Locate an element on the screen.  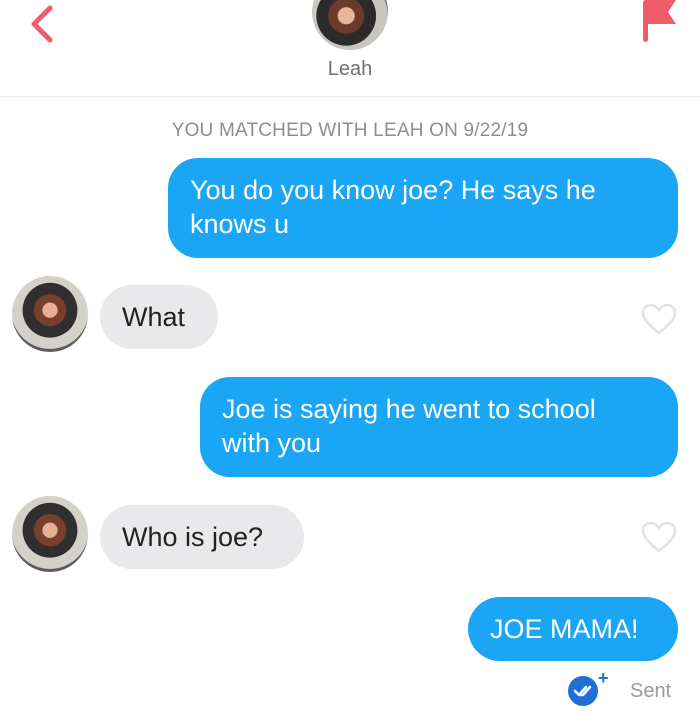
message-text-line: What is located at coordinates (154, 317).